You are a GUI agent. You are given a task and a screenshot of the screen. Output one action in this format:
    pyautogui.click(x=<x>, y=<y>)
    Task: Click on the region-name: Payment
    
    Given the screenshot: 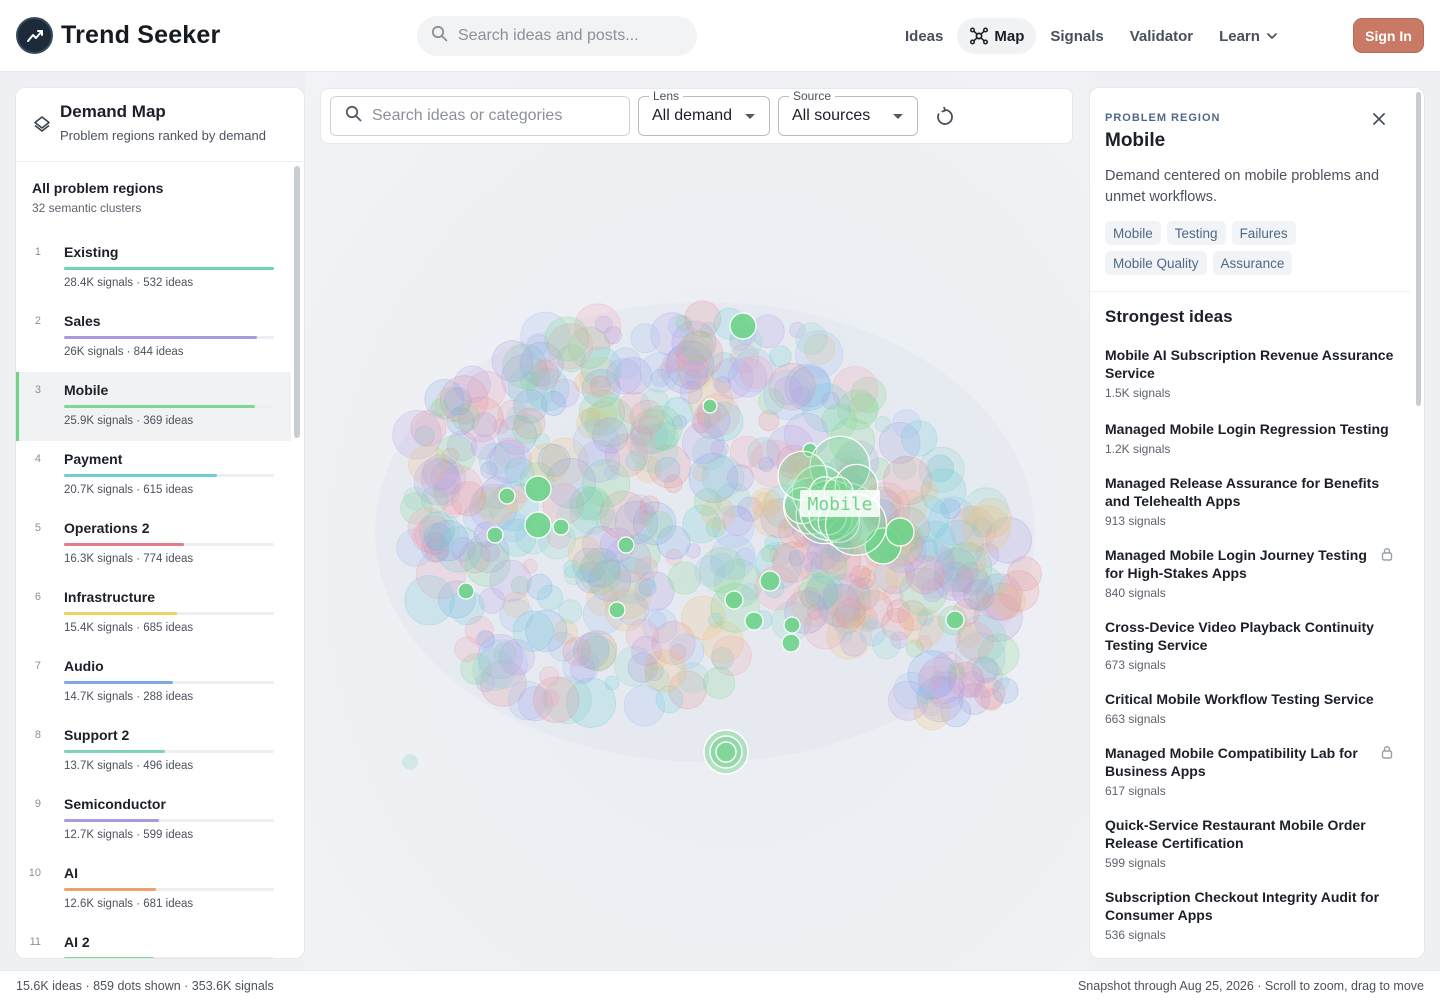 What is the action you would take?
    pyautogui.click(x=93, y=459)
    